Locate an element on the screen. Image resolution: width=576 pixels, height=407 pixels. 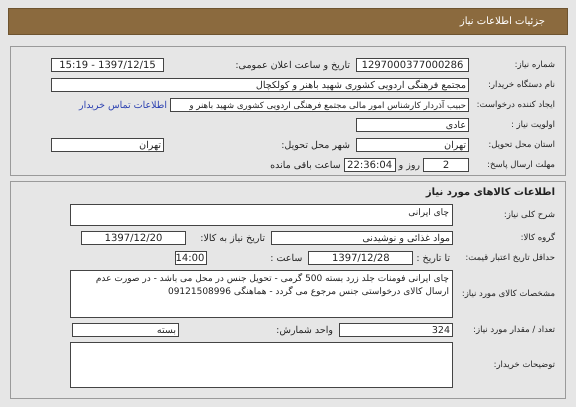
buyer-org-field: مجتمع فرهنگی اردویی کشوری شهید باهنر و کولکچال is located at coordinates (260, 85).